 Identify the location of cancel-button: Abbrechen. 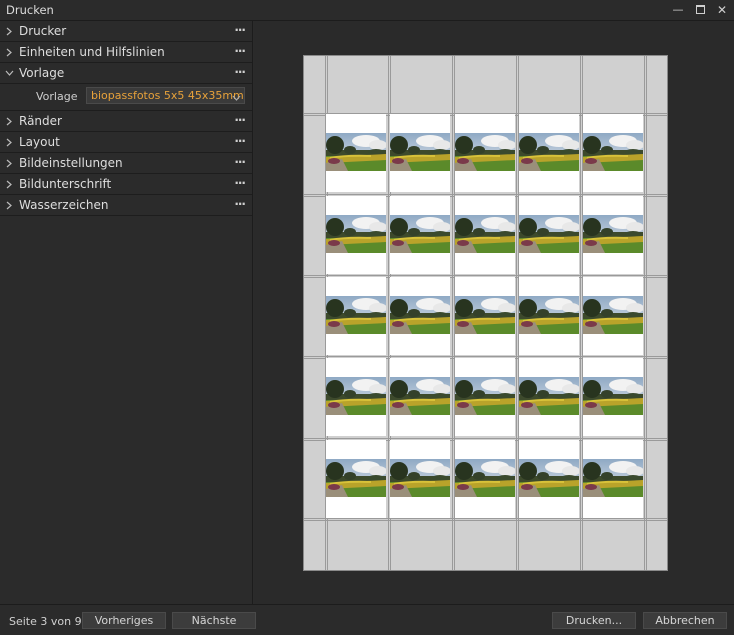
(685, 620).